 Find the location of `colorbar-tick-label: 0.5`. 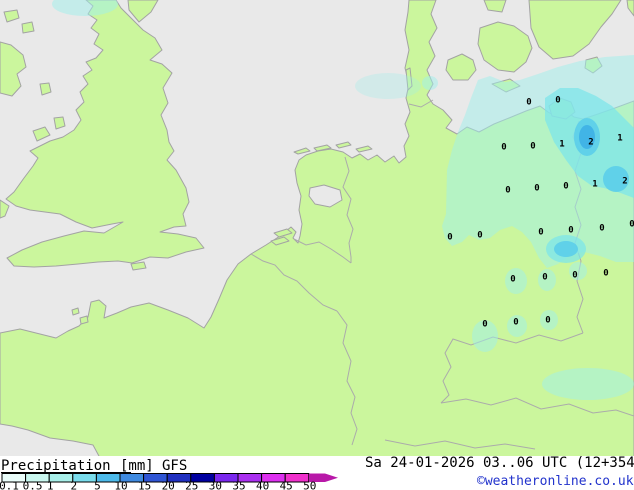

colorbar-tick-label: 0.5 is located at coordinates (33, 485).